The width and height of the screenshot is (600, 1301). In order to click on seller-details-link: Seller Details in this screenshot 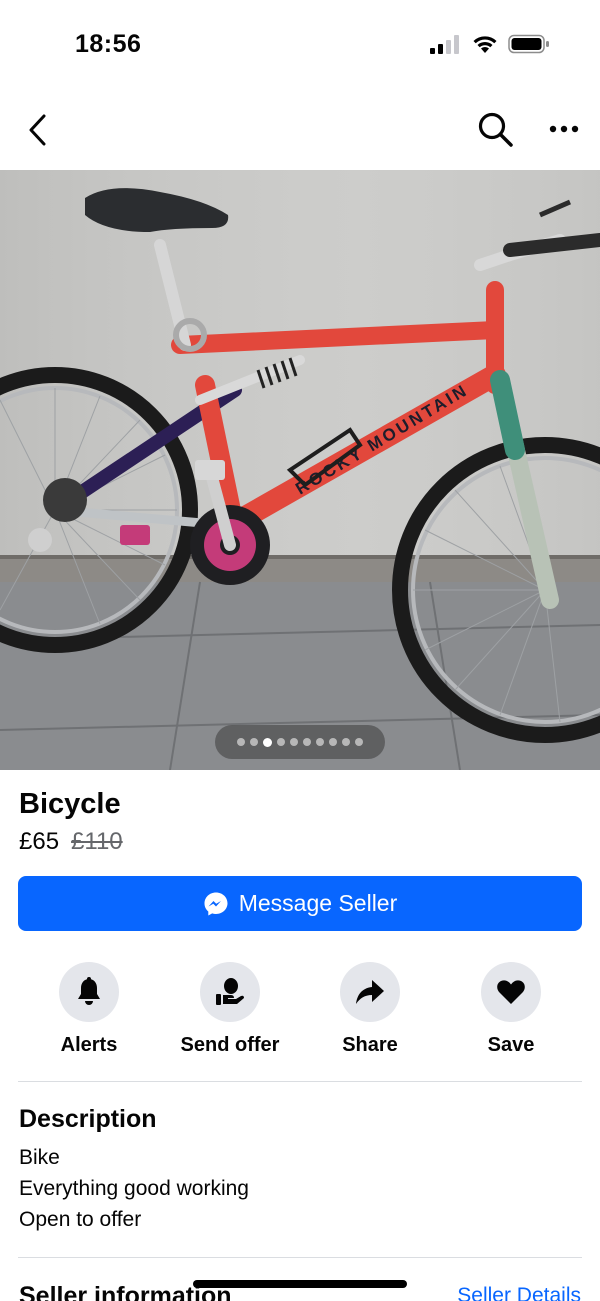, I will do `click(519, 1292)`.